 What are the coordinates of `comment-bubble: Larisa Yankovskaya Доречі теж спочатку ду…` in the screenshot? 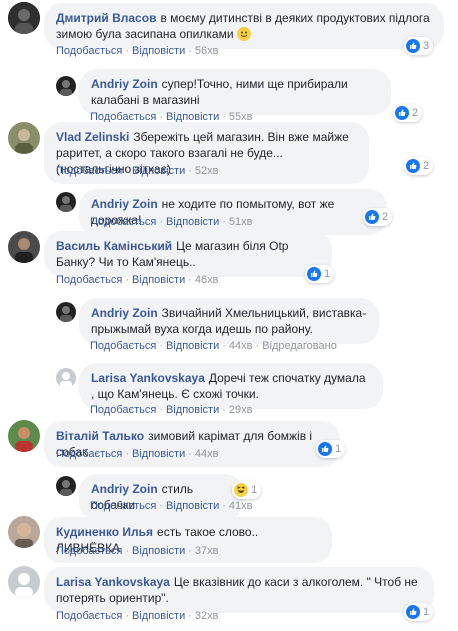 It's located at (231, 386).